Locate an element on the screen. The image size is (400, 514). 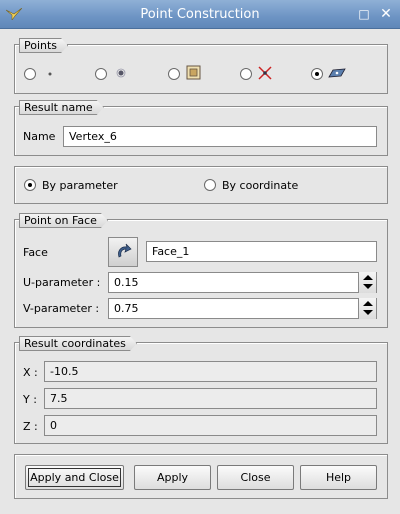
point-on-edge-icon is located at coordinates (193, 72).